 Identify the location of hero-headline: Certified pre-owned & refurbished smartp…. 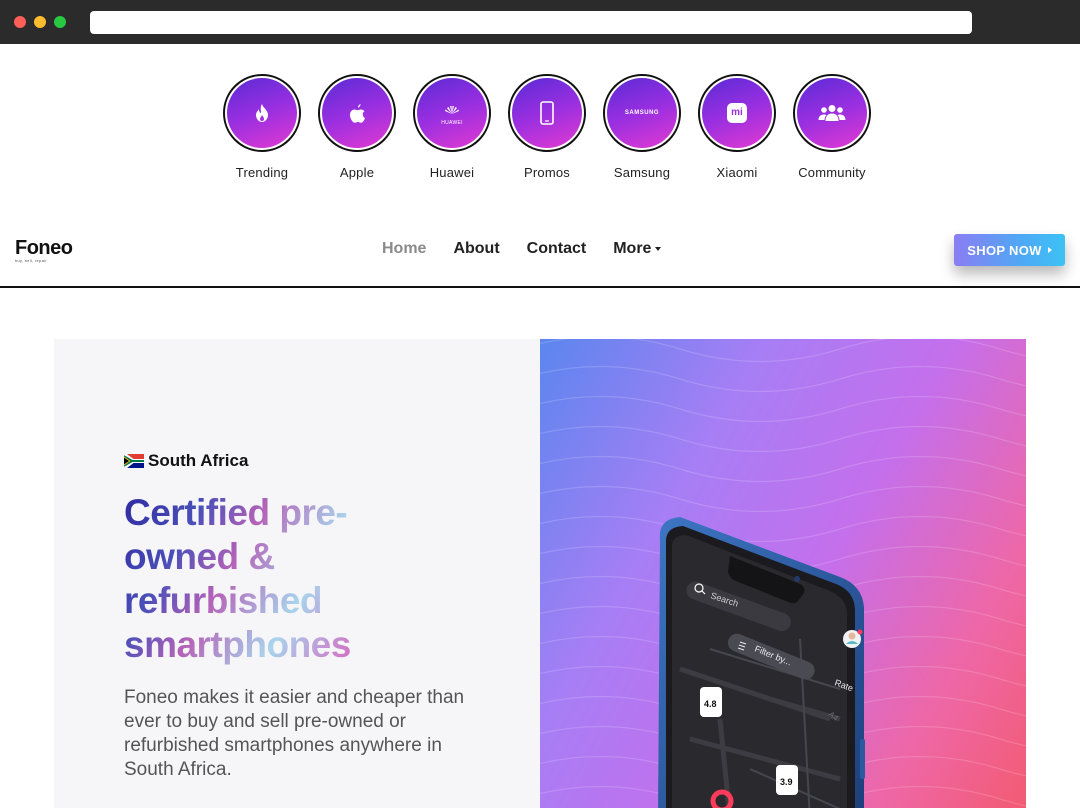
(289, 579).